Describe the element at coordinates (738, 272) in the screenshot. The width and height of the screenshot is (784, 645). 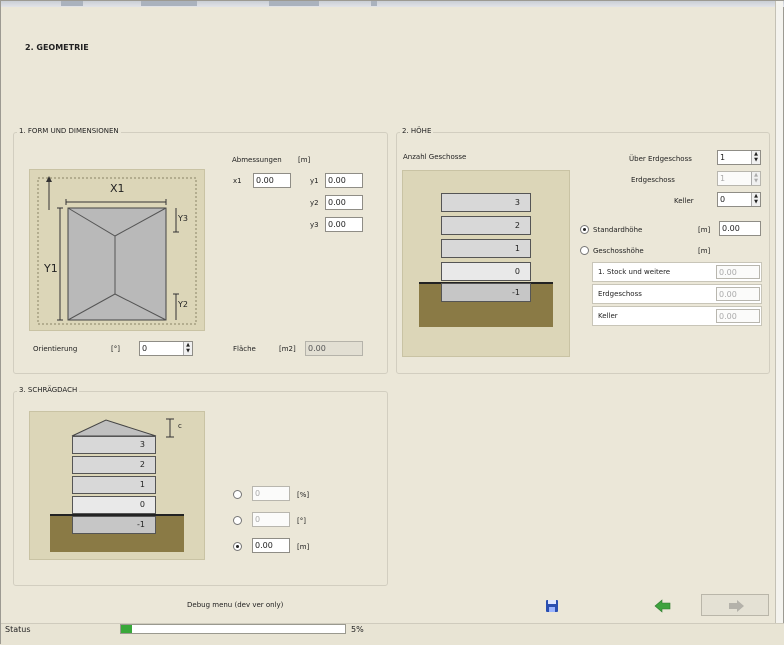
I see `storey-row-upper-input: 0.00` at that location.